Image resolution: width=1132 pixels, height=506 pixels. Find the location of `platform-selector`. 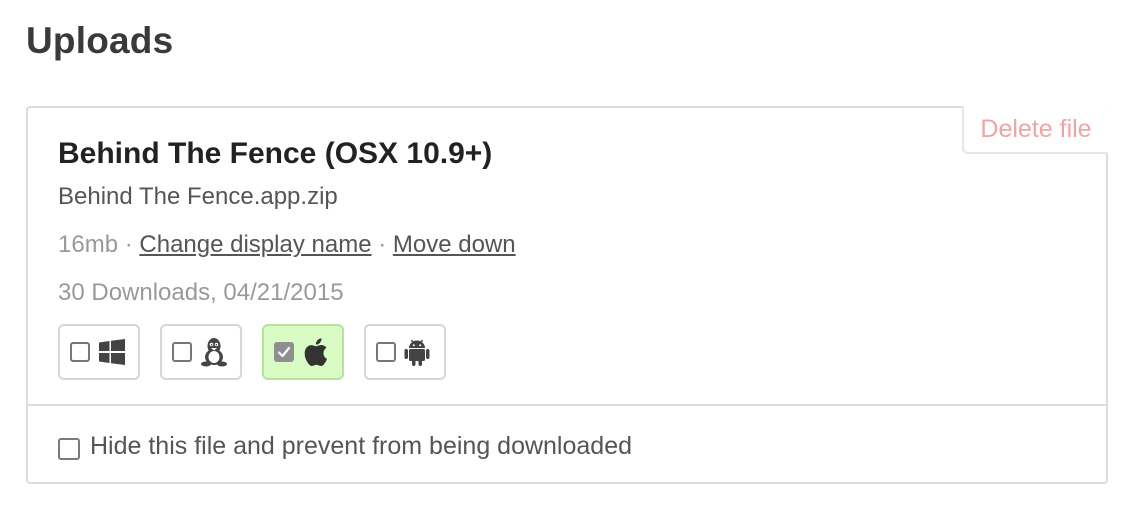

platform-selector is located at coordinates (252, 352).